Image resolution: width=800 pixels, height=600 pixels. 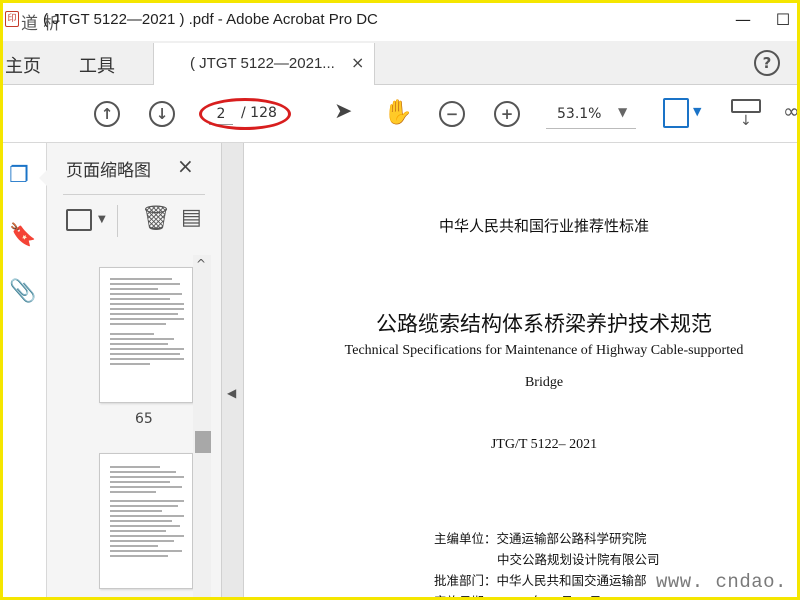 I want to click on zoom-in-icon: +, so click(x=507, y=114).